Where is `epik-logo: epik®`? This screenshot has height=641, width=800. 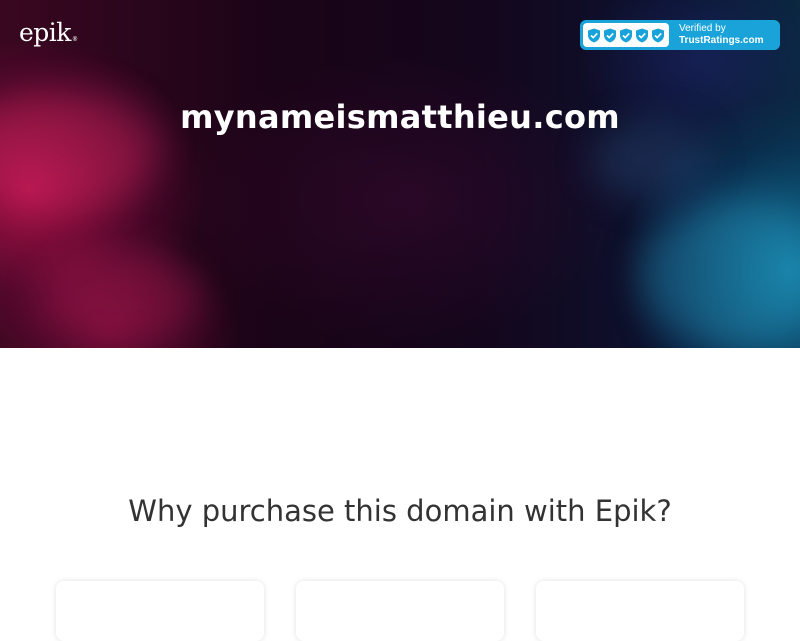
epik-logo: epik® is located at coordinates (48, 32).